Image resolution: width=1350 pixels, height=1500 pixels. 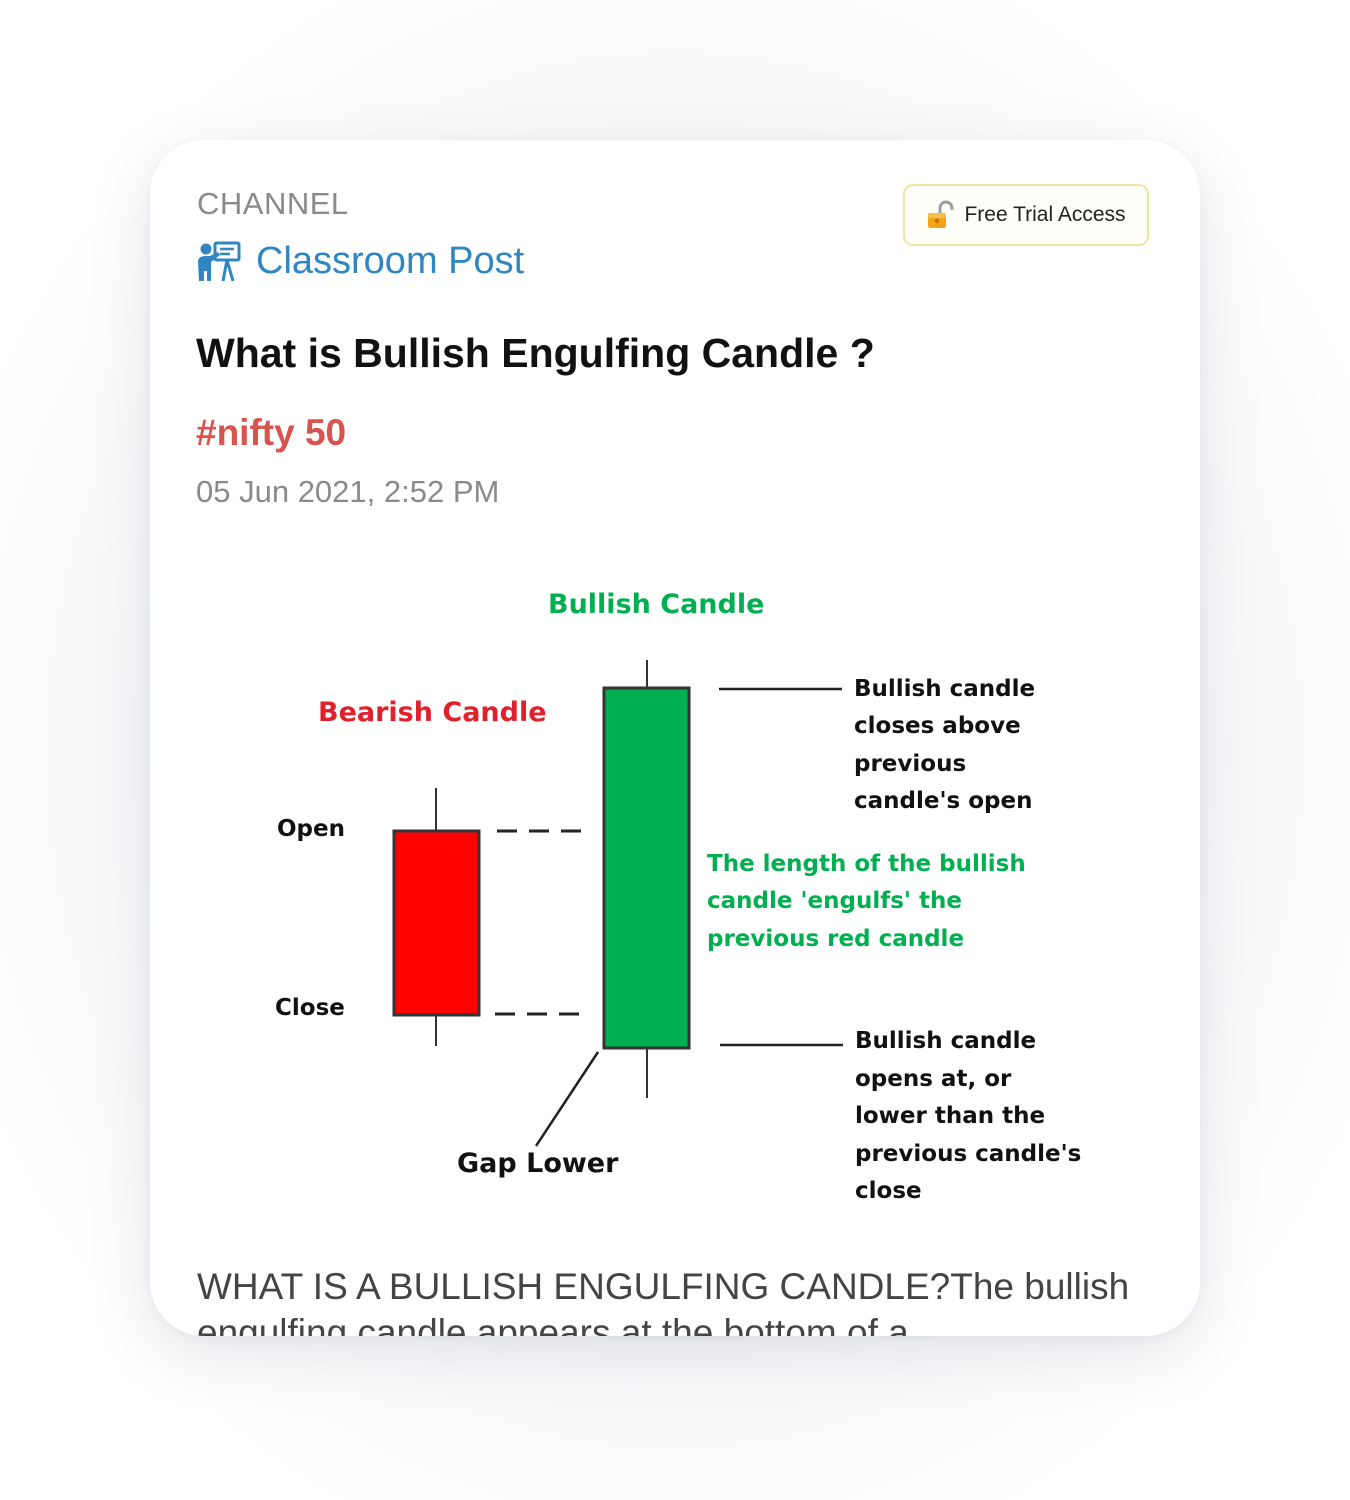 I want to click on free-trial-label: Free Trial Access, so click(x=1045, y=214).